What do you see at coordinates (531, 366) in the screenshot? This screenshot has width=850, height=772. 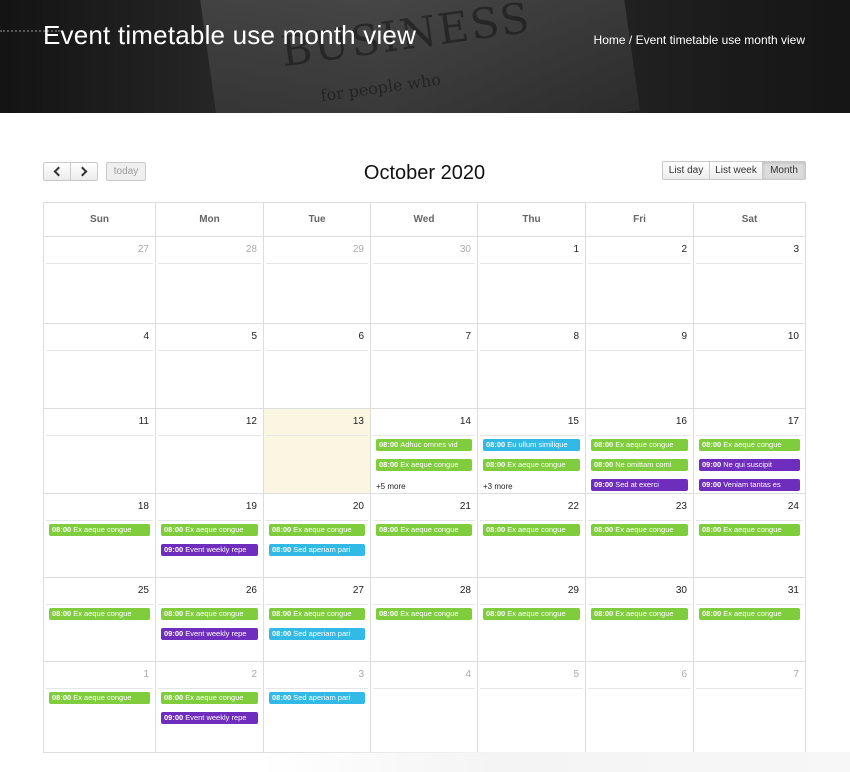 I see `day-cell: 8` at bounding box center [531, 366].